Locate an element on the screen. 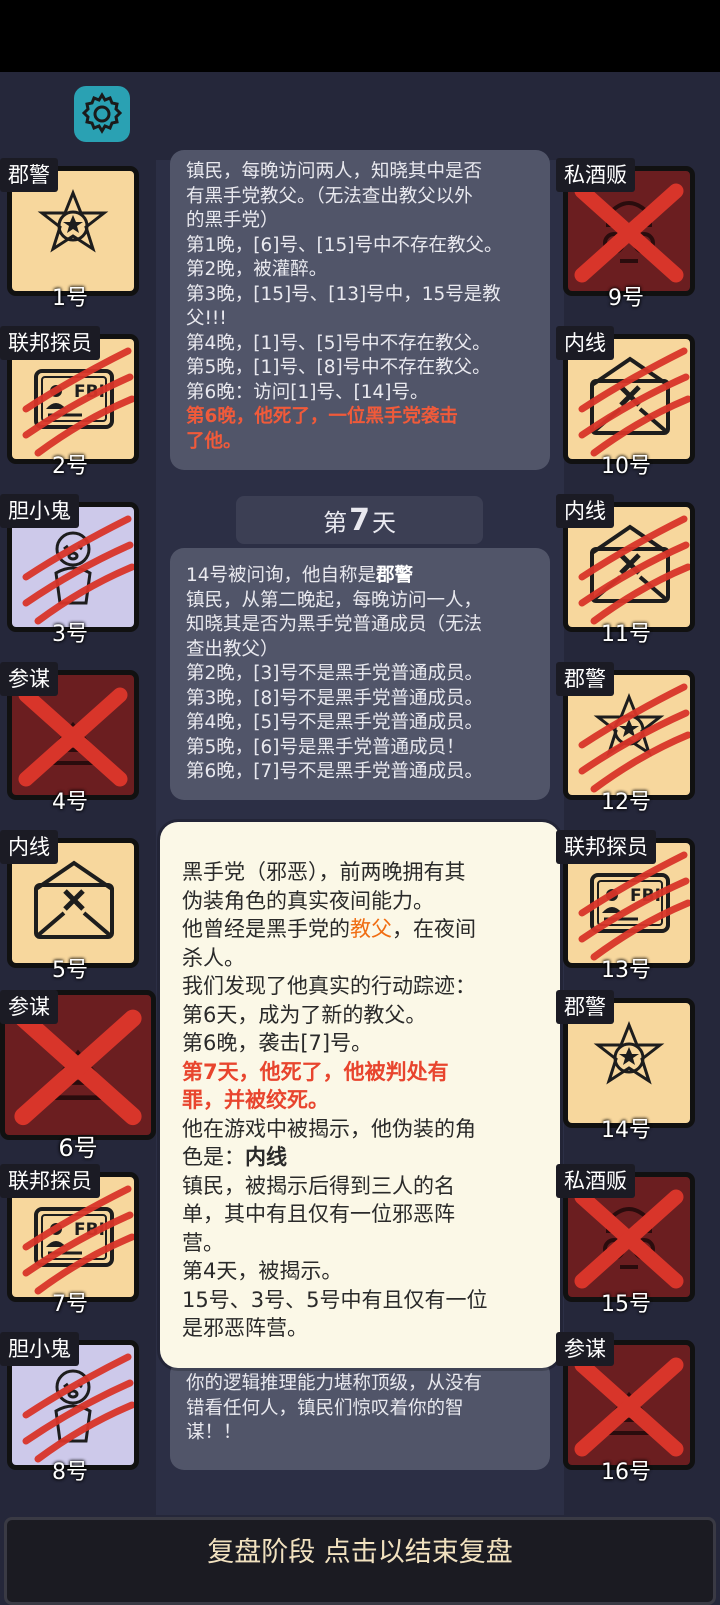 The width and height of the screenshot is (720, 1605). popup-death-line: 罪，并被绞死。 is located at coordinates (255, 1100).